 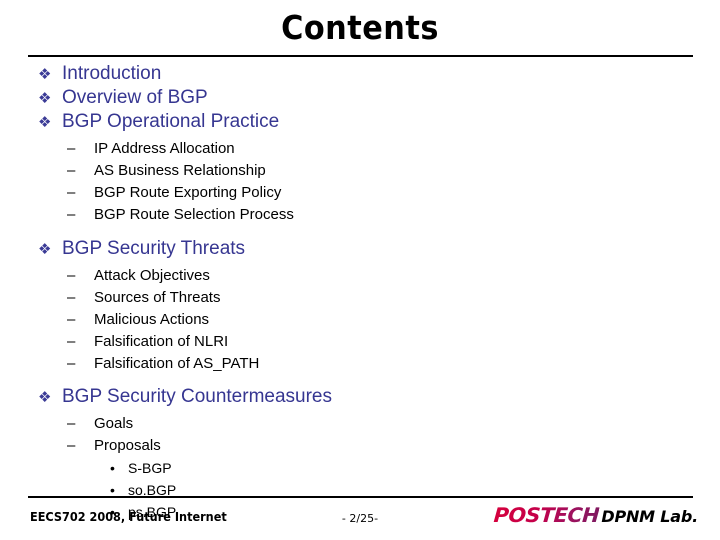 What do you see at coordinates (152, 319) in the screenshot?
I see `outline-item-label: Malicious Actions` at bounding box center [152, 319].